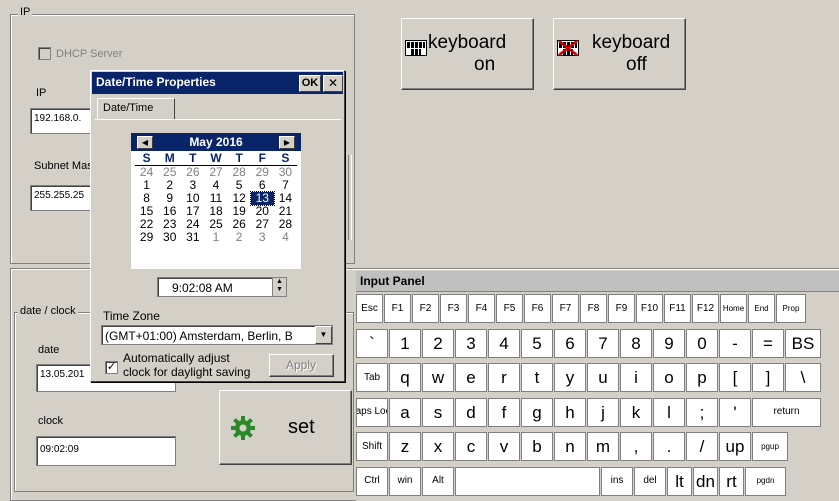 Image resolution: width=839 pixels, height=501 pixels. Describe the element at coordinates (44, 53) in the screenshot. I see `dhcp-checkbox` at that location.